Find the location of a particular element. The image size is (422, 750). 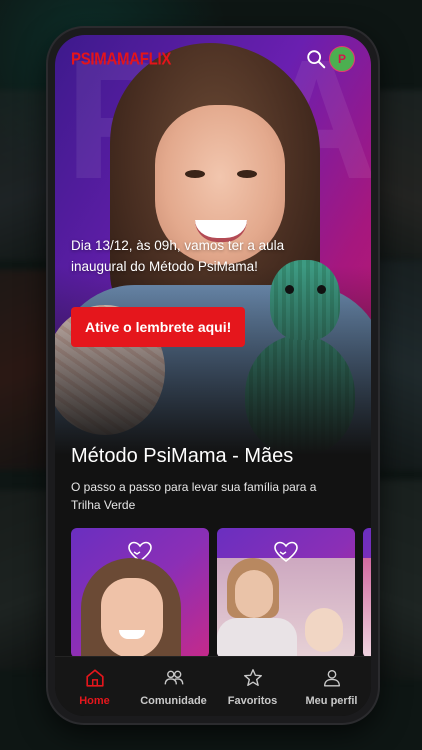

profile-avatar: P is located at coordinates (342, 59).